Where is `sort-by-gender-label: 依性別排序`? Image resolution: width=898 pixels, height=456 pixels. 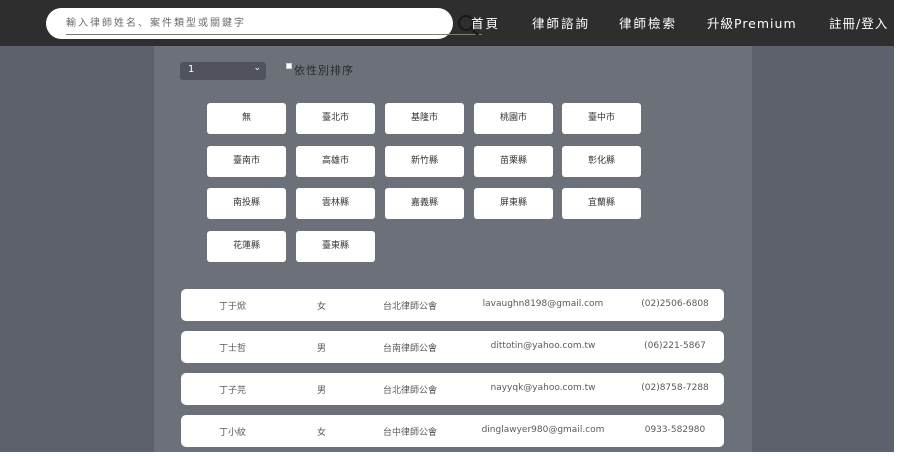 sort-by-gender-label: 依性別排序 is located at coordinates (324, 70).